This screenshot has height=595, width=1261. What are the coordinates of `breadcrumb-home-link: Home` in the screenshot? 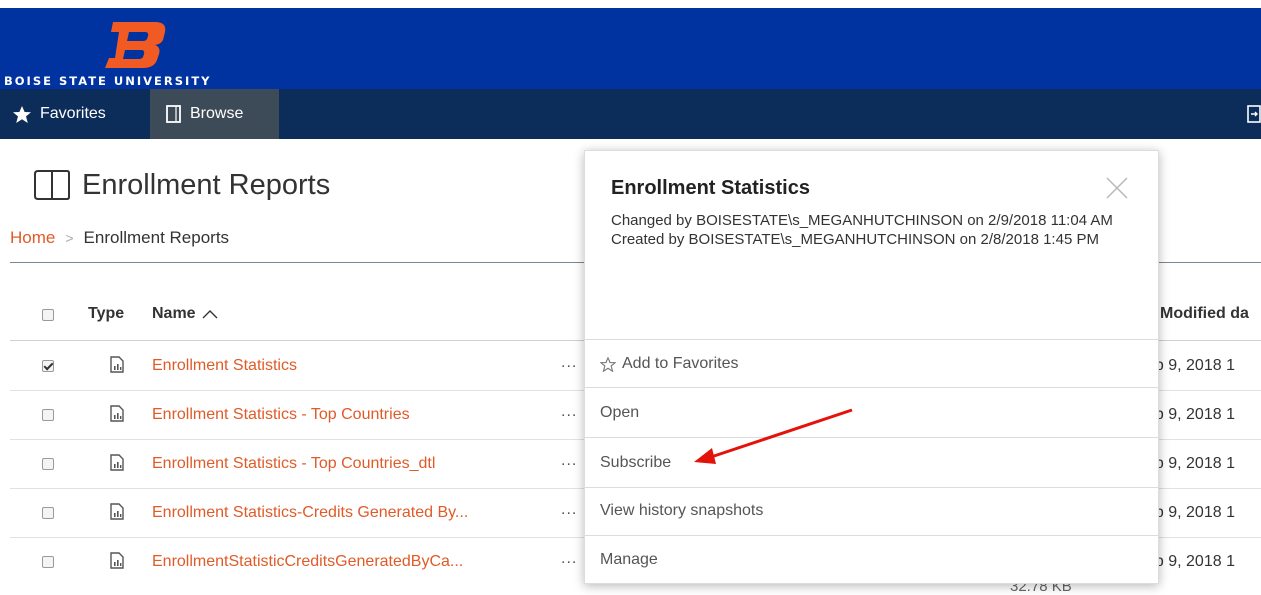 It's located at (32, 238).